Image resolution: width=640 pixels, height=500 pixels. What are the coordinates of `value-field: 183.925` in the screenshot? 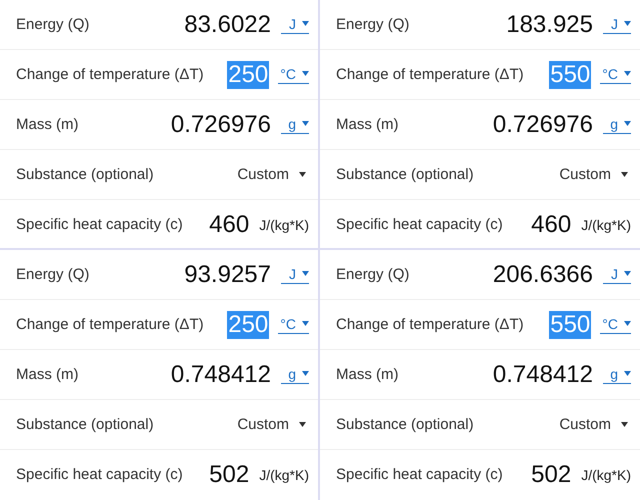 It's located at (549, 24).